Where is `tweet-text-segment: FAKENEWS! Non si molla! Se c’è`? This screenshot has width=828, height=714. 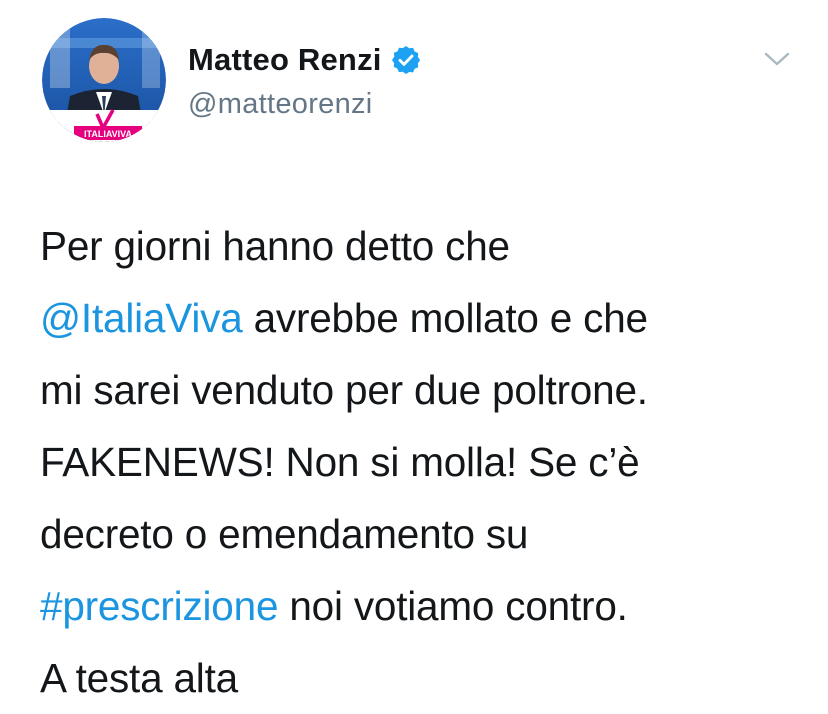 tweet-text-segment: FAKENEWS! Non si molla! Se c’è is located at coordinates (340, 462).